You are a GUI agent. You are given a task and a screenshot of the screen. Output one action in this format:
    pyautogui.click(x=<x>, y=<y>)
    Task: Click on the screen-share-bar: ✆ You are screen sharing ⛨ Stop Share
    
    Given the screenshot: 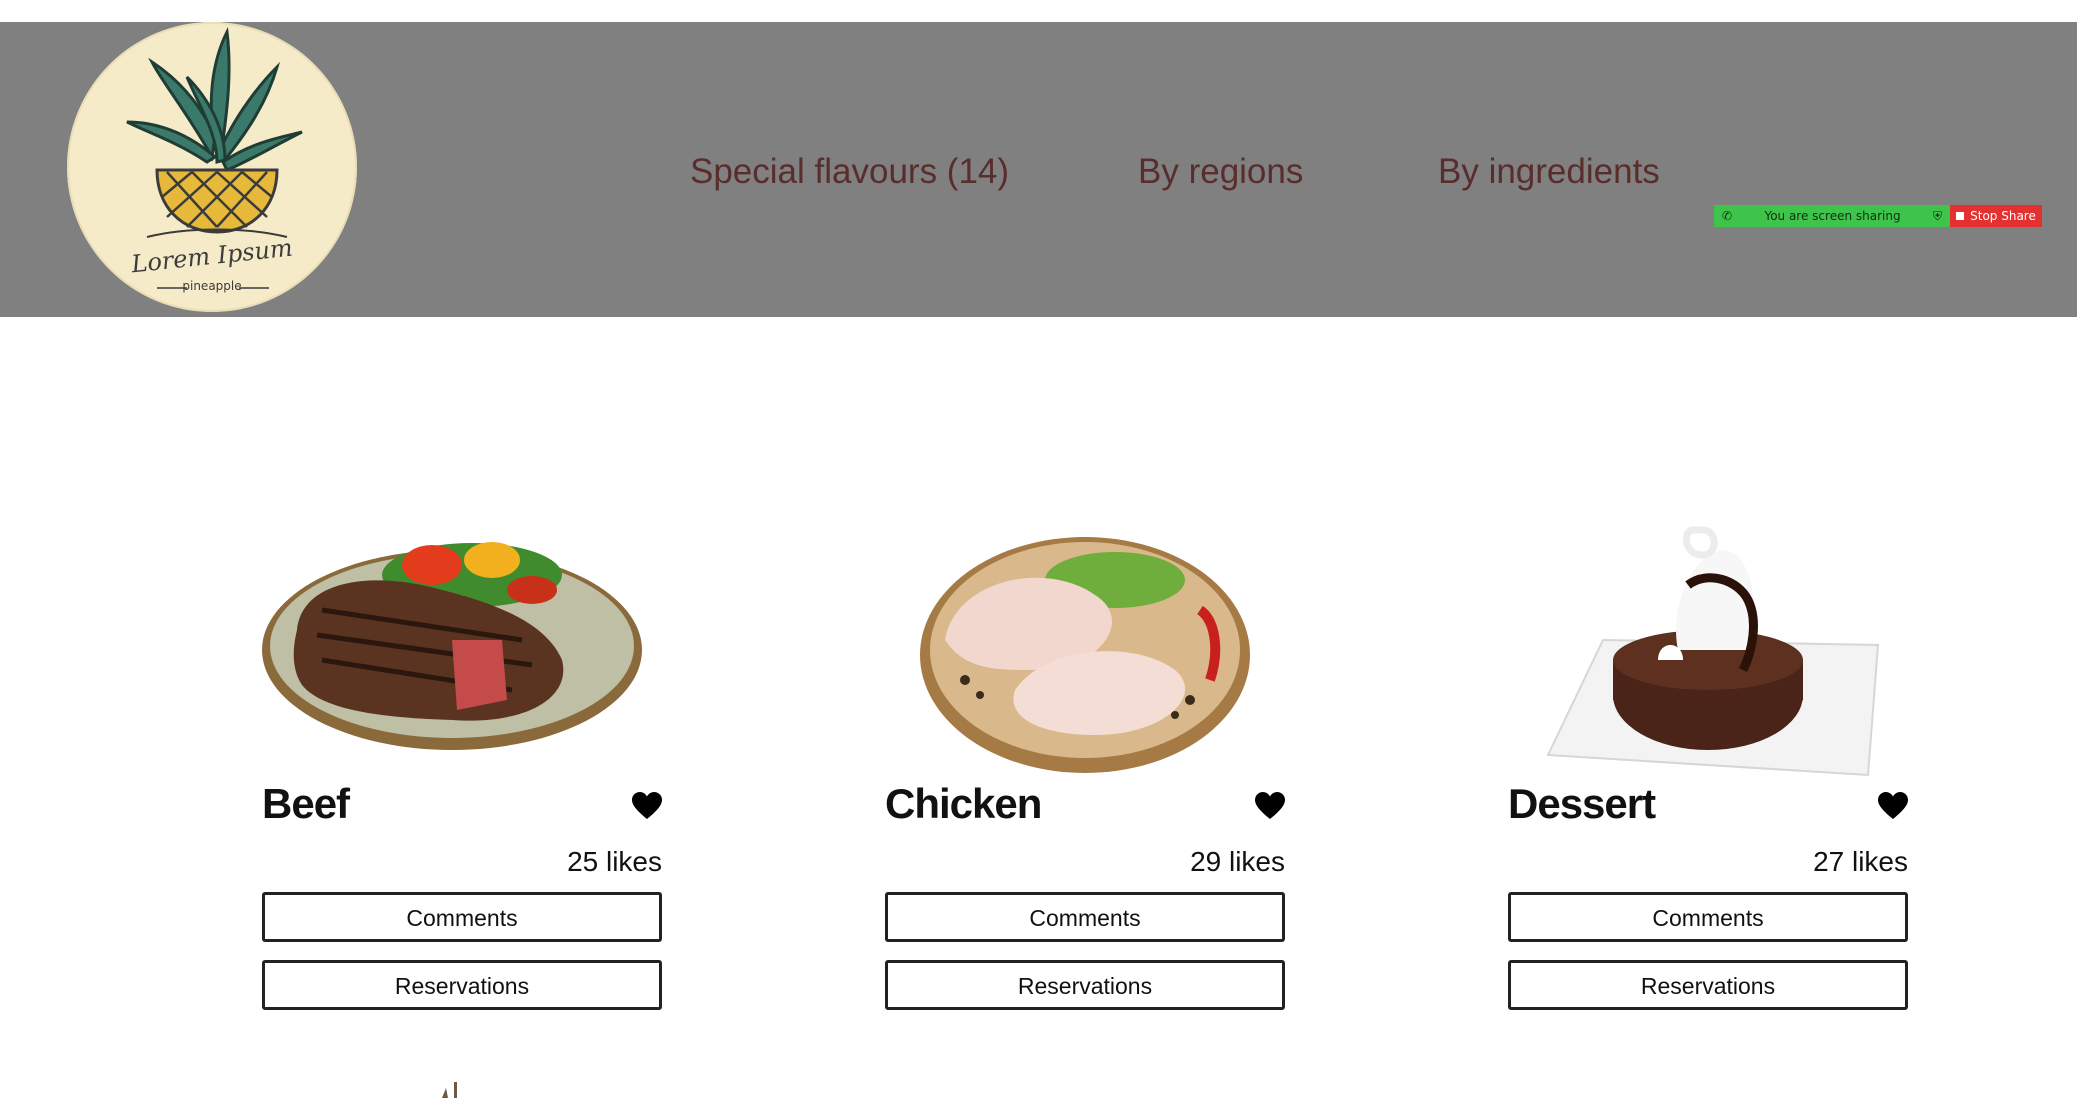 What is the action you would take?
    pyautogui.click(x=1878, y=216)
    